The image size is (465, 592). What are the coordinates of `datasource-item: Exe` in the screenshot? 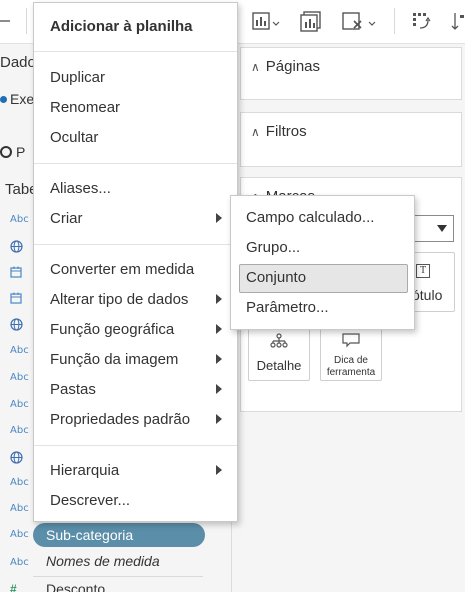 It's located at (17, 99).